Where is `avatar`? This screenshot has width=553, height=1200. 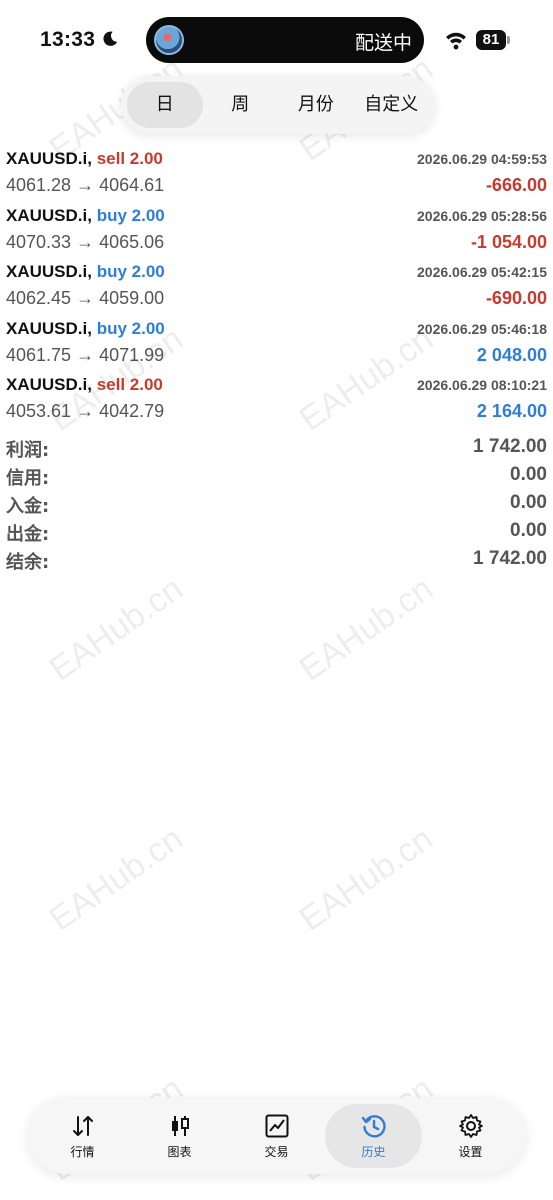
avatar is located at coordinates (169, 40).